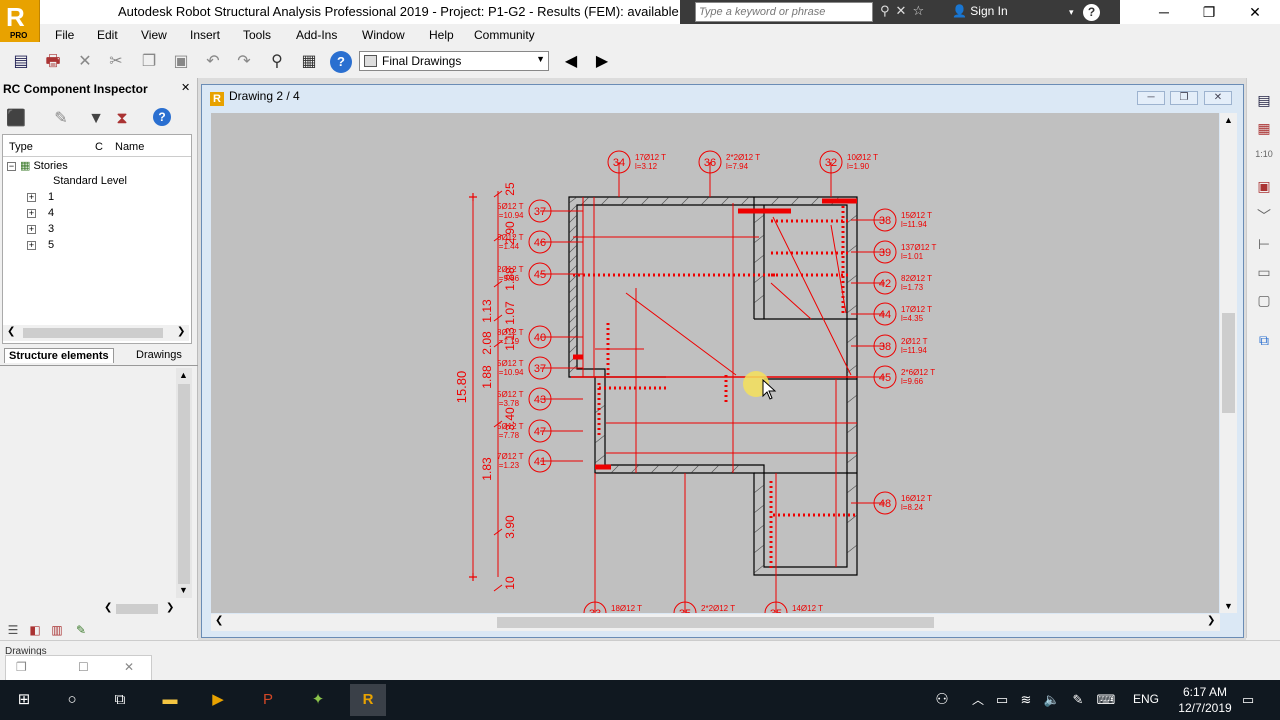 This screenshot has height=720, width=1280. What do you see at coordinates (1151, 98) in the screenshot?
I see `drawing-minimize-button: ─` at bounding box center [1151, 98].